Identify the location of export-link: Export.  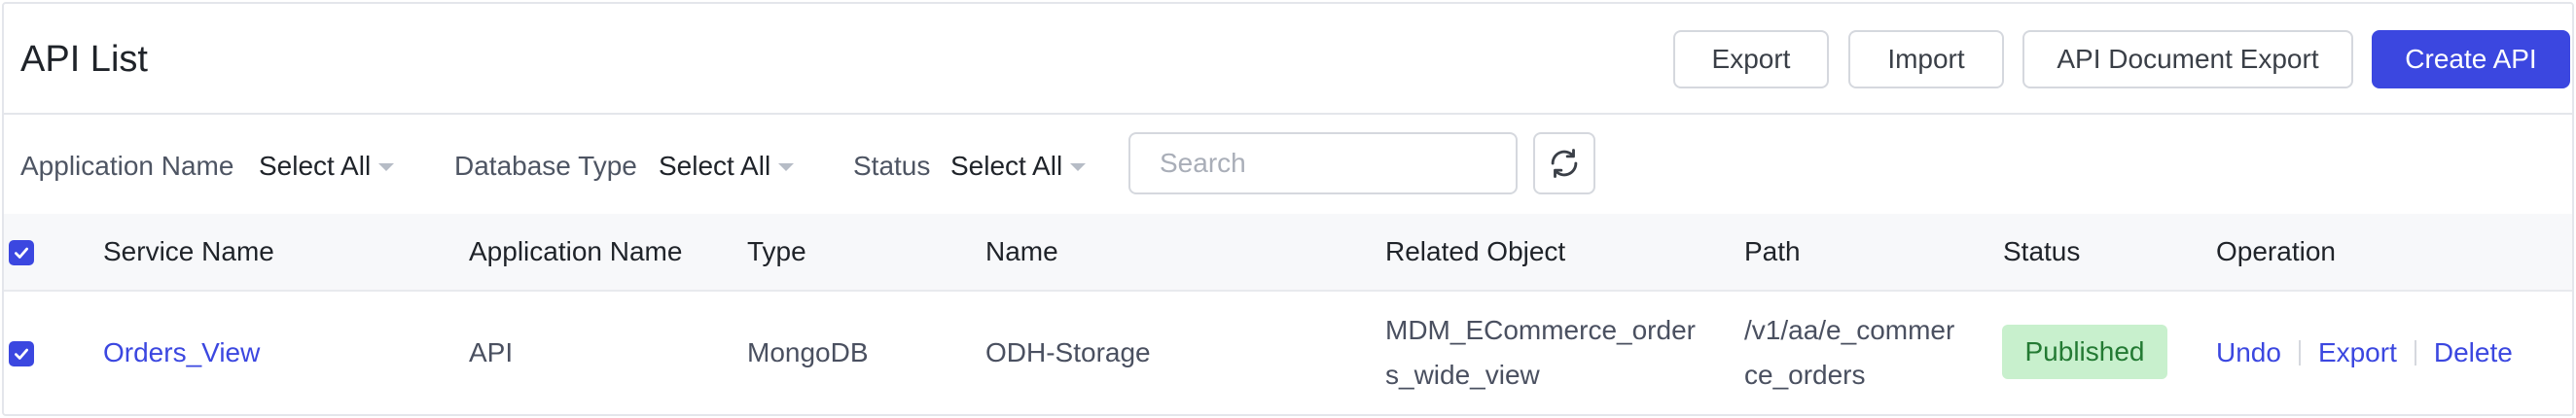
(2357, 353).